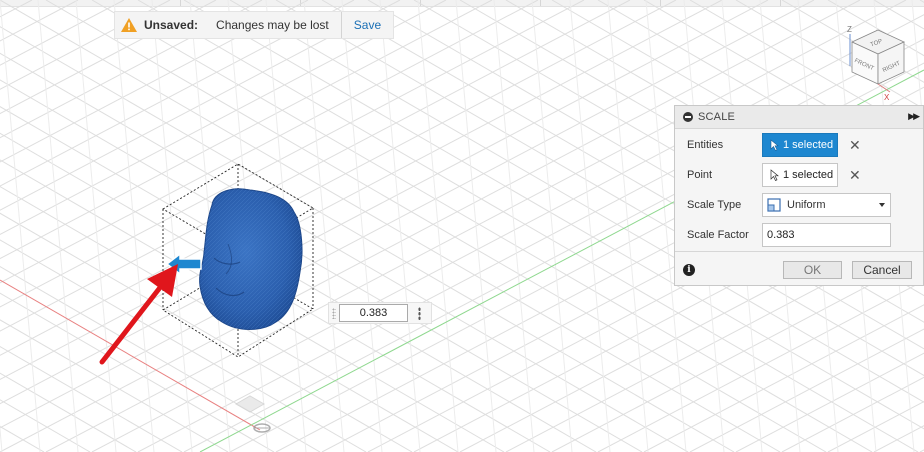 The height and width of the screenshot is (452, 924). I want to click on canvas-scale-value-input, so click(373, 313).